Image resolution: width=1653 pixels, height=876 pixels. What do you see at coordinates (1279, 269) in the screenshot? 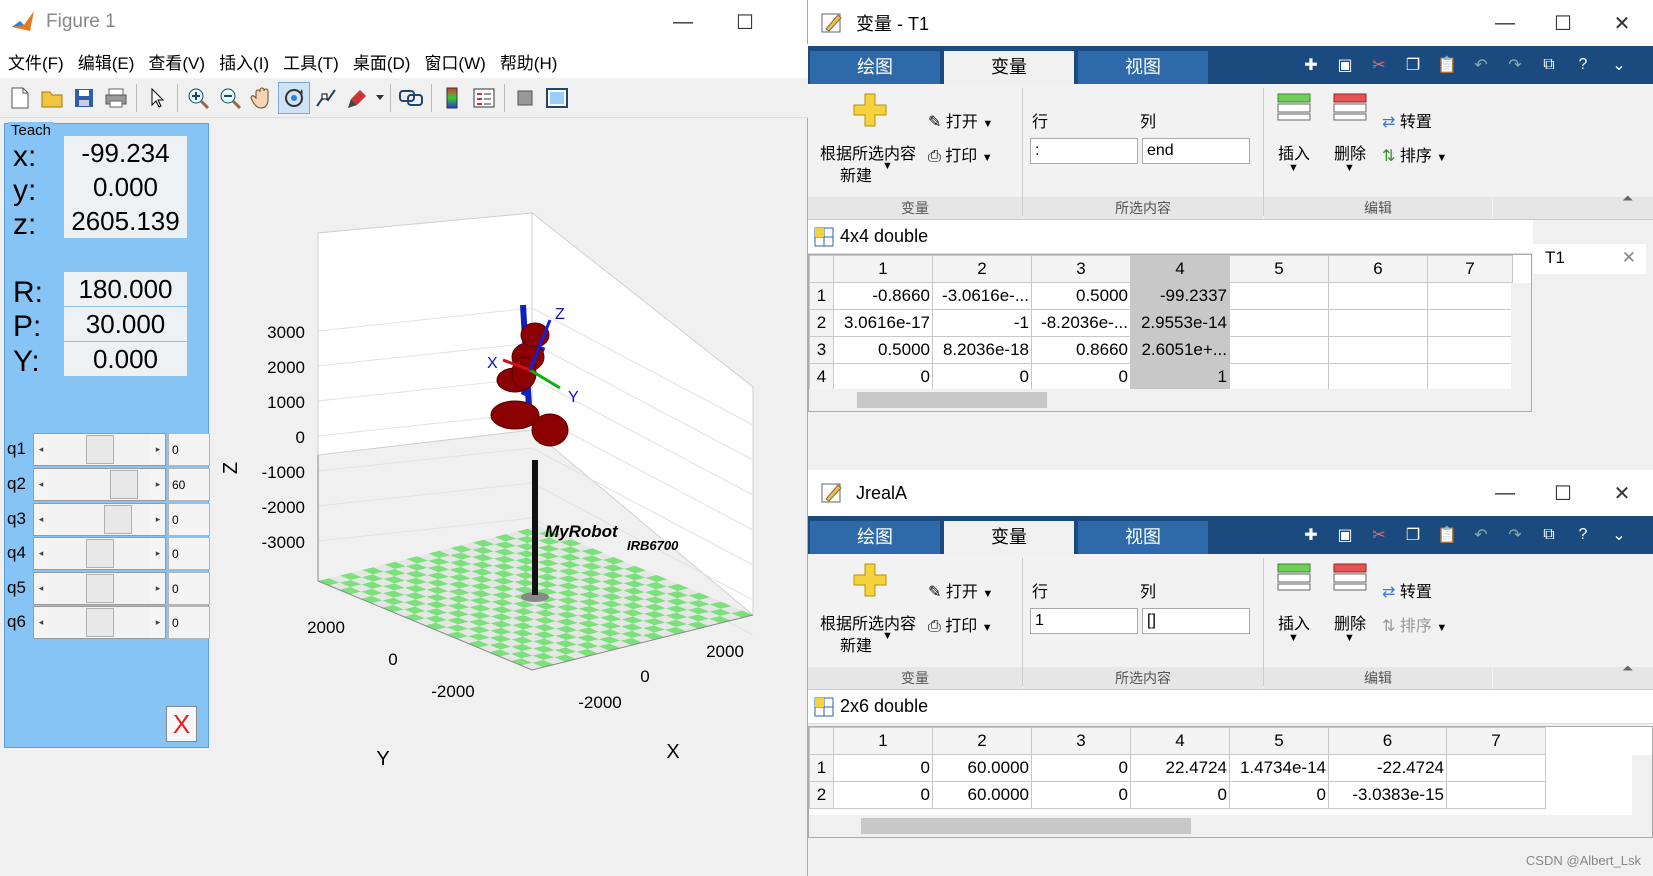
I see `column-header: 5` at bounding box center [1279, 269].